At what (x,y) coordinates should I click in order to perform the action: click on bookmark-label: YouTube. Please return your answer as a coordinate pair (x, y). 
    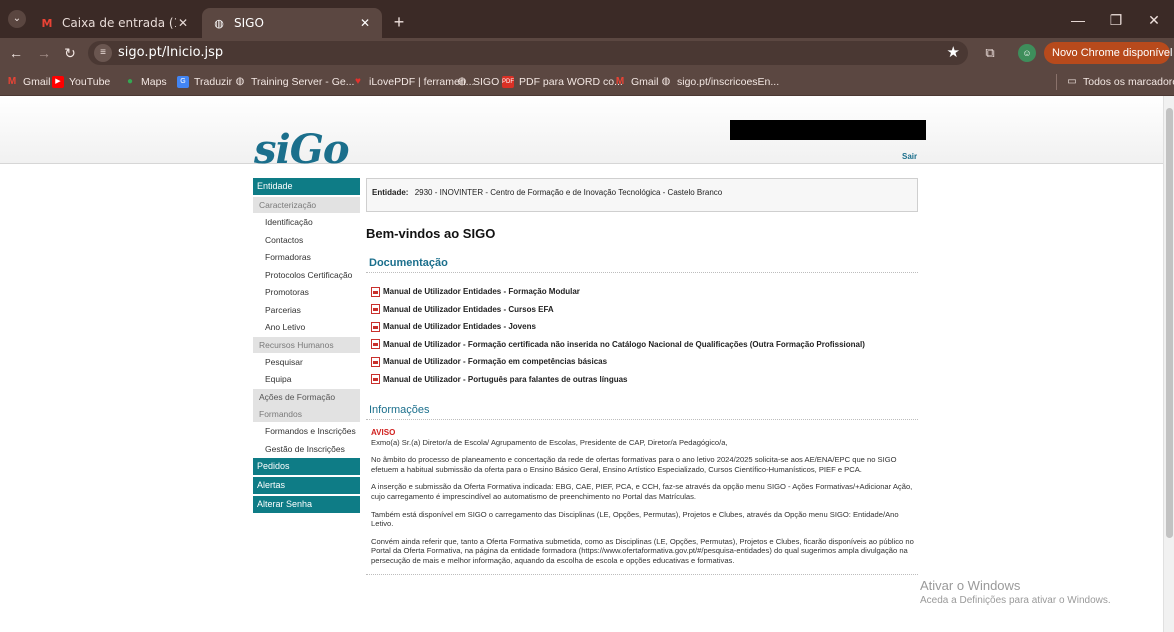
    Looking at the image, I should click on (90, 82).